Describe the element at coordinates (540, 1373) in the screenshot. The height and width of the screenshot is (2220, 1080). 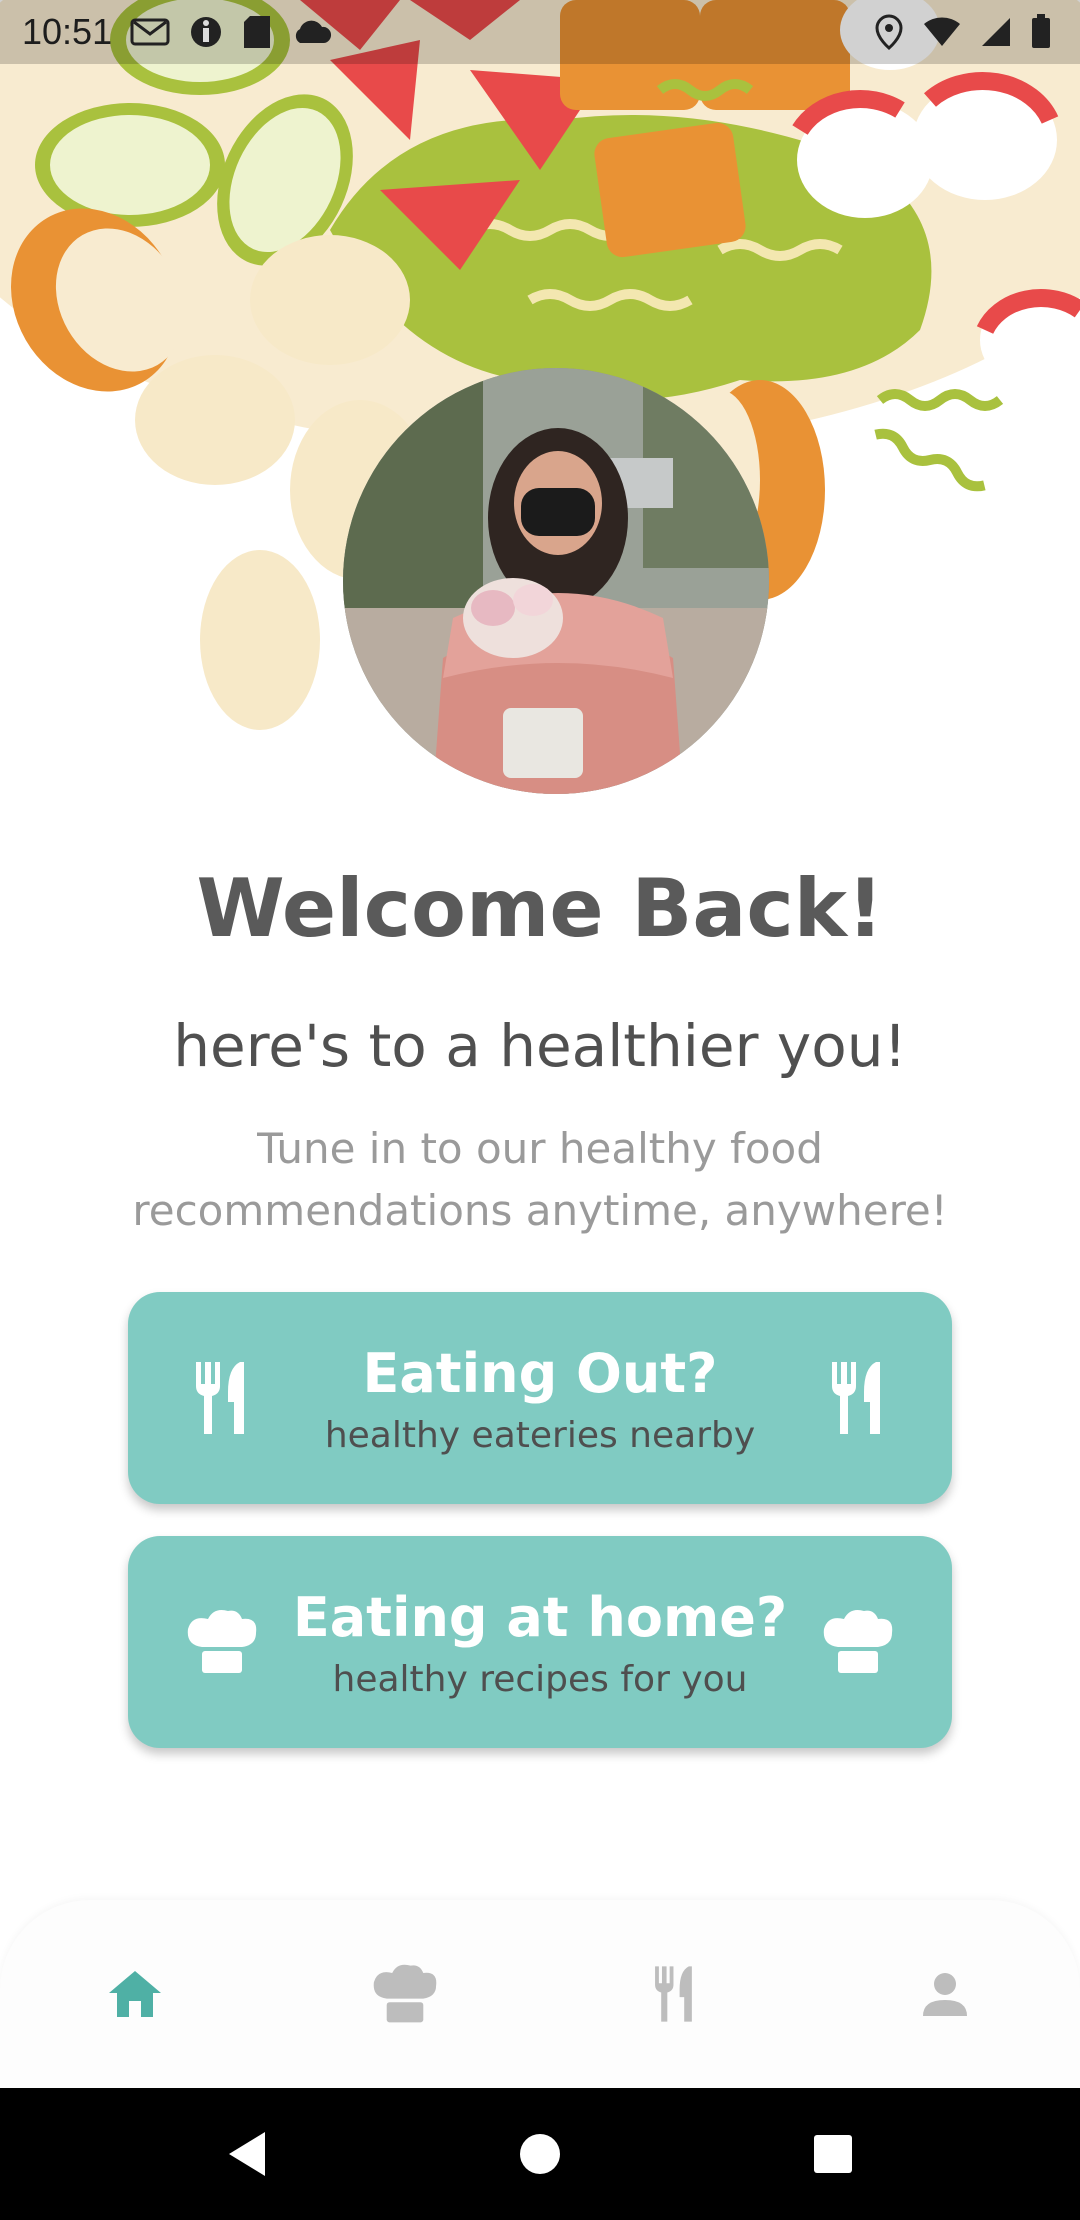
I see `eating-out-title: Eating Out?` at that location.